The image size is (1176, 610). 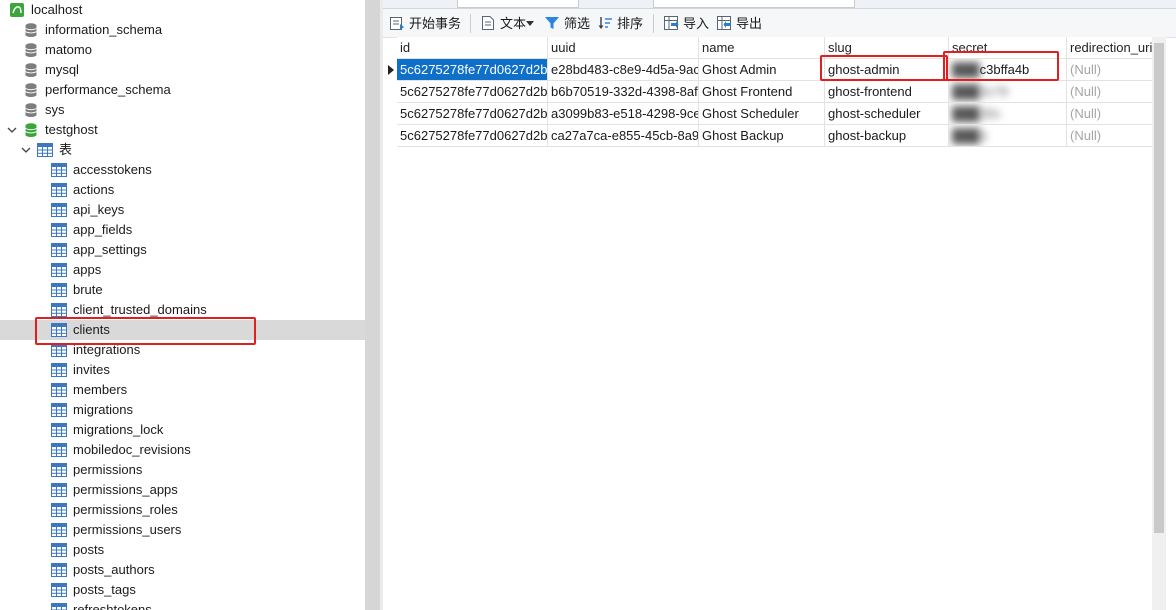 What do you see at coordinates (779, 23) in the screenshot?
I see `data-toolbar: 开始事务 文本 筛选 排序 导入 导出` at bounding box center [779, 23].